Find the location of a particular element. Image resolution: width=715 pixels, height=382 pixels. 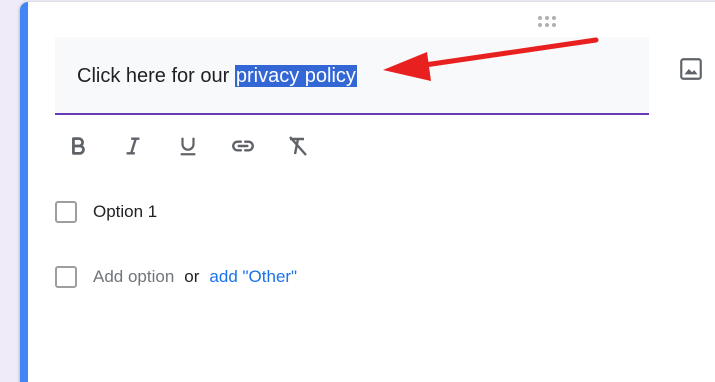

option-label: Option 1 is located at coordinates (125, 212).